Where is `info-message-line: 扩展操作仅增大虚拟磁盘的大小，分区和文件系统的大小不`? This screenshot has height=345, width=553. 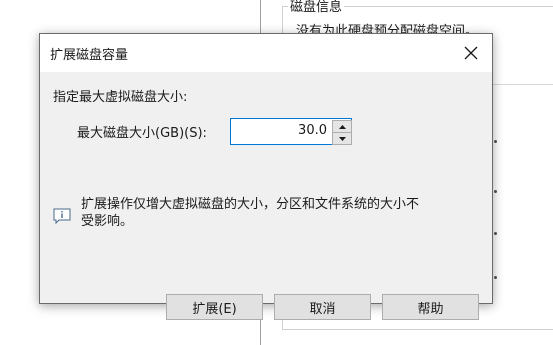 info-message-line: 扩展操作仅增大虚拟磁盘的大小，分区和文件系统的大小不 is located at coordinates (250, 204).